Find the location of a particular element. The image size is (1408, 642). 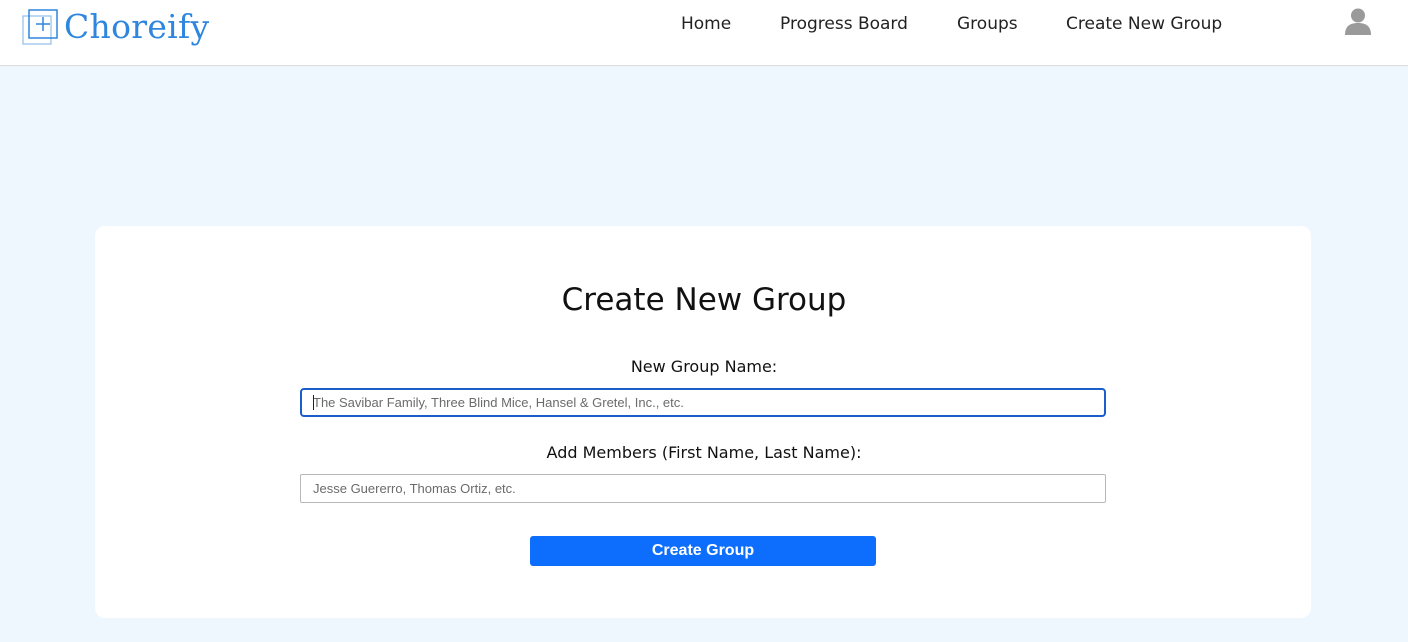

nav-link-home: Home is located at coordinates (706, 24).